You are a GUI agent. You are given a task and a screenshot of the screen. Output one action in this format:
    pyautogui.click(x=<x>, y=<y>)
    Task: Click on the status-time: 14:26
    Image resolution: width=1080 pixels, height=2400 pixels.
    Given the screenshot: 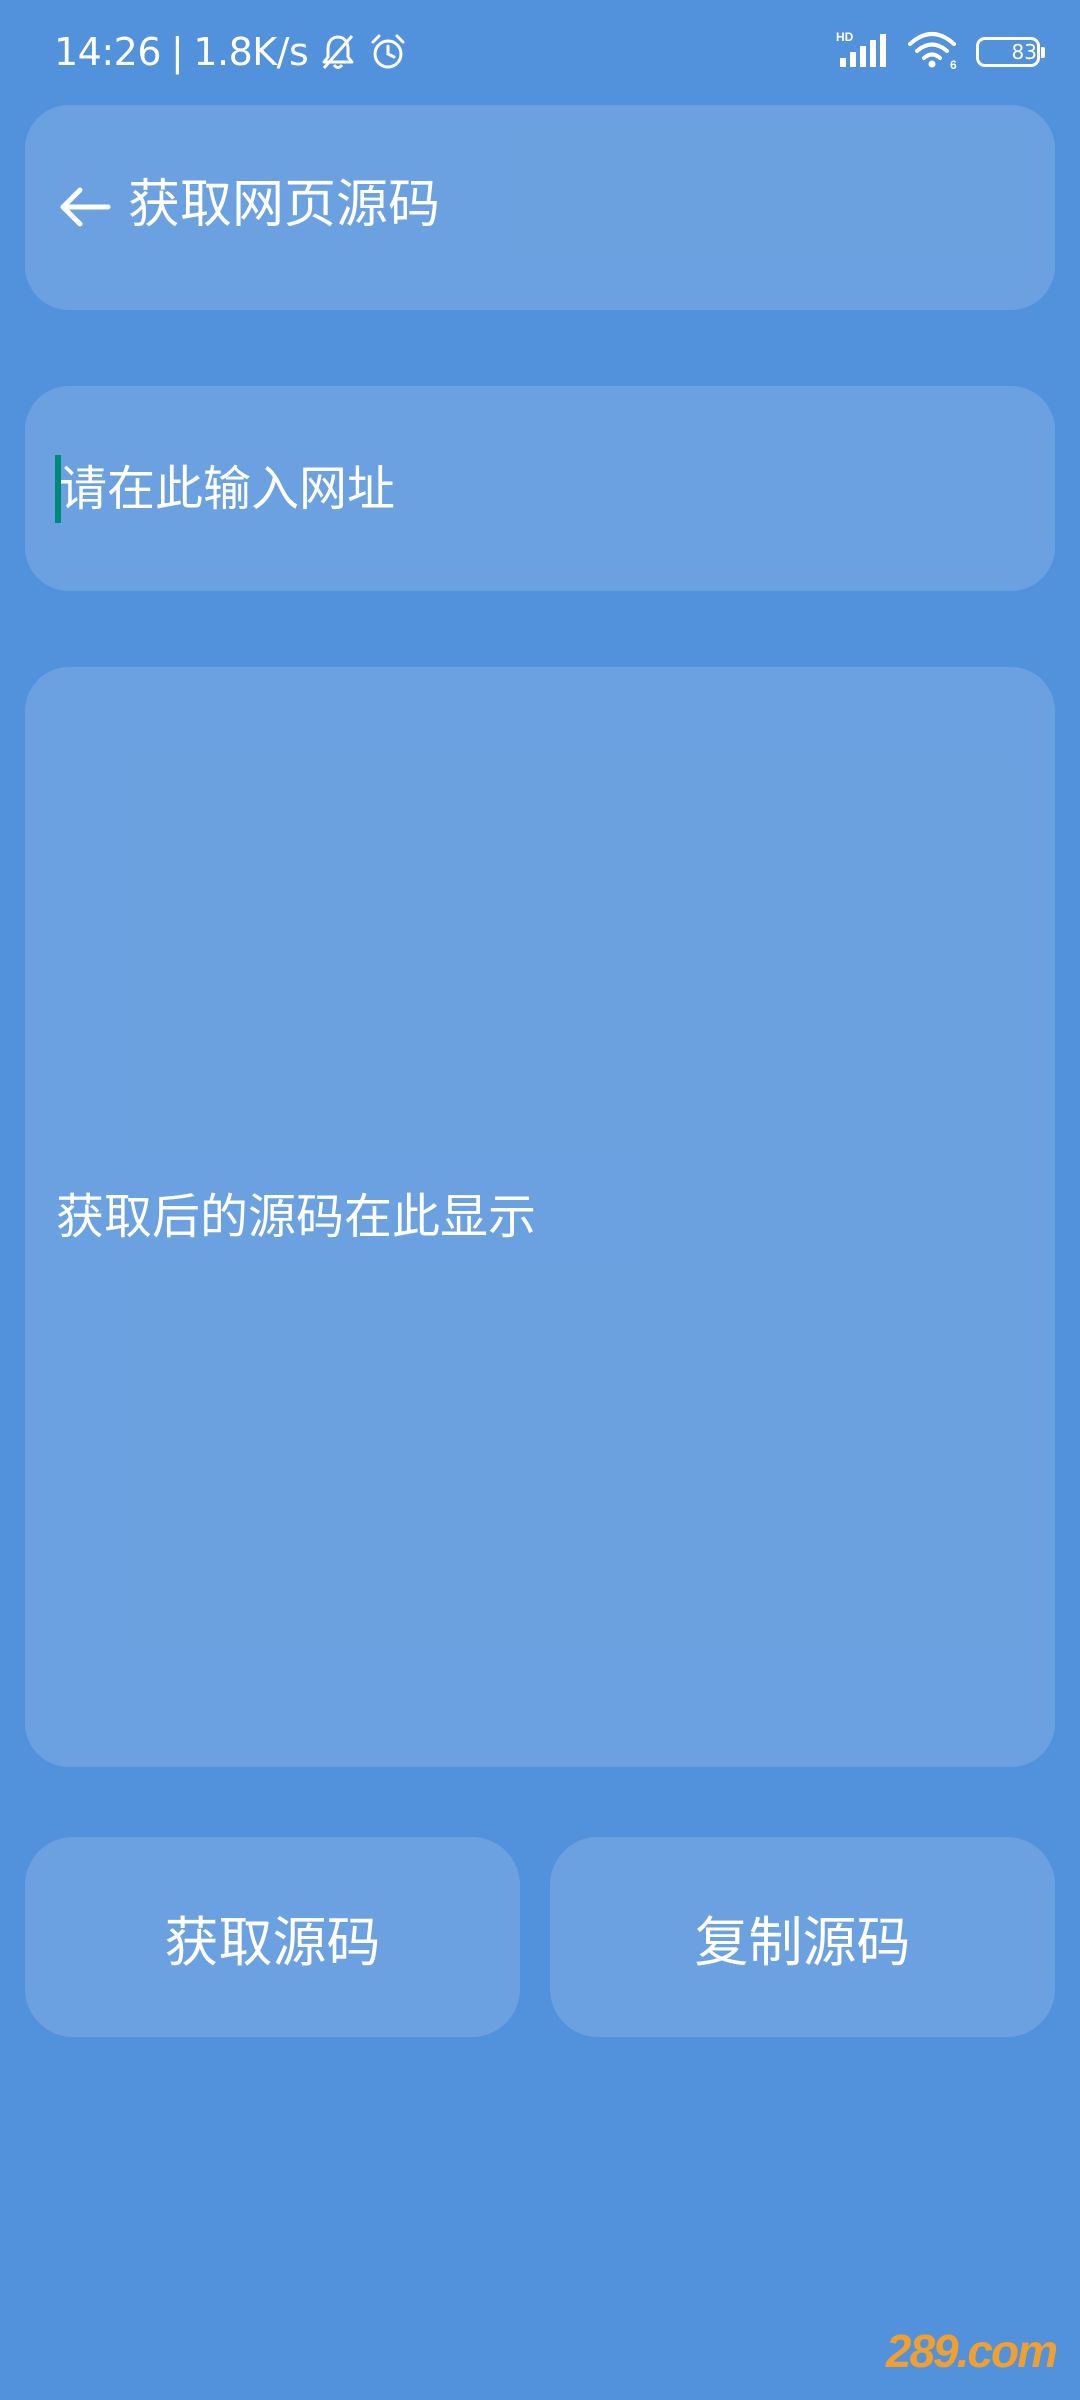 What is the action you would take?
    pyautogui.click(x=108, y=52)
    